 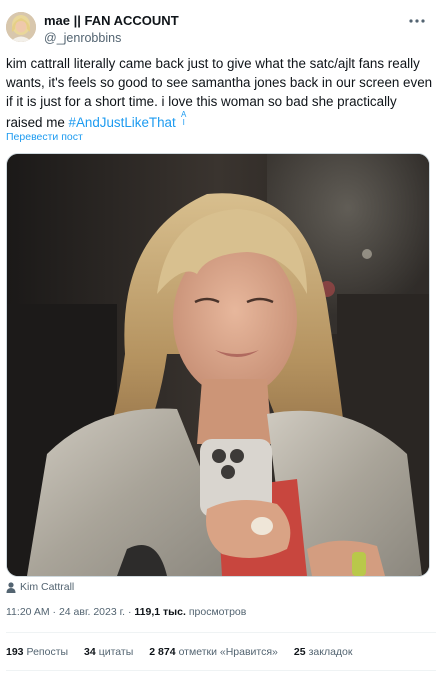 What do you see at coordinates (47, 587) in the screenshot?
I see `tagged-person-name: Kim Cattrall` at bounding box center [47, 587].